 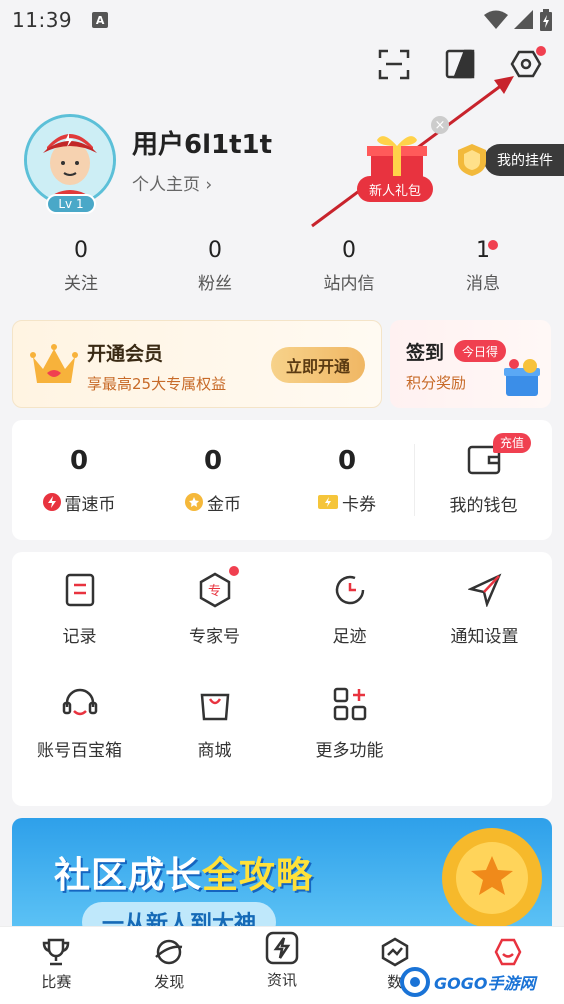 What do you see at coordinates (425, 353) in the screenshot?
I see `sign-title: 签到` at bounding box center [425, 353].